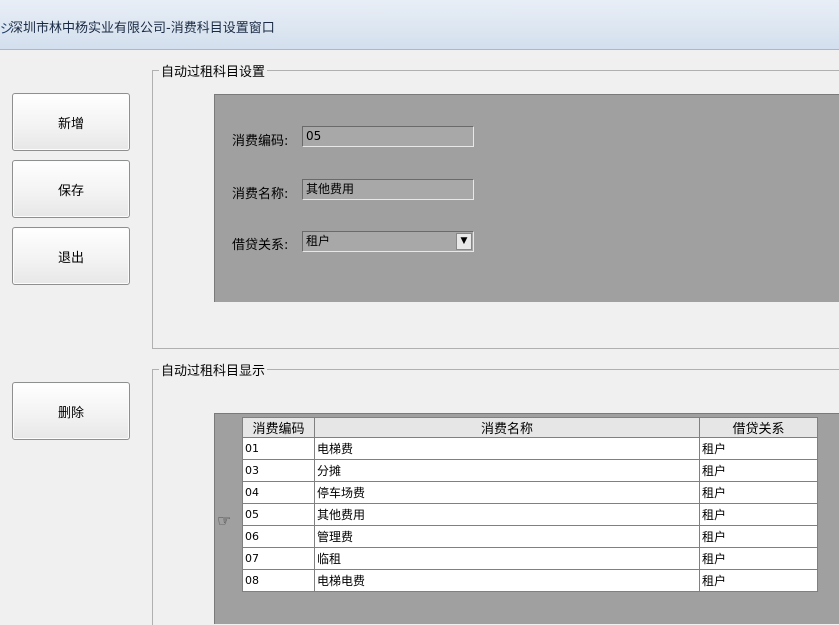 This screenshot has height=625, width=839. I want to click on cell-code: 01, so click(278, 448).